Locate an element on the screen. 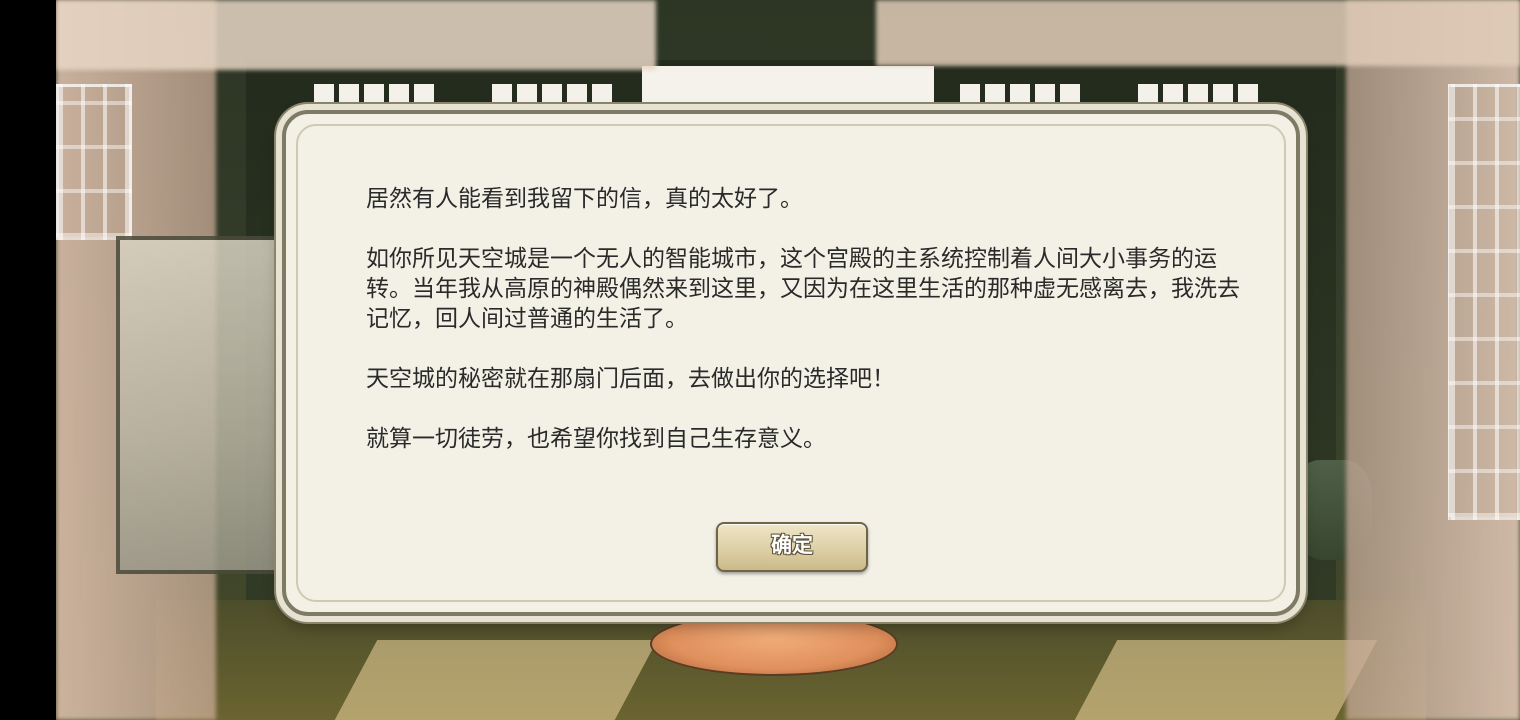 The image size is (1520, 720). ceiling-panel is located at coordinates (788, 91).